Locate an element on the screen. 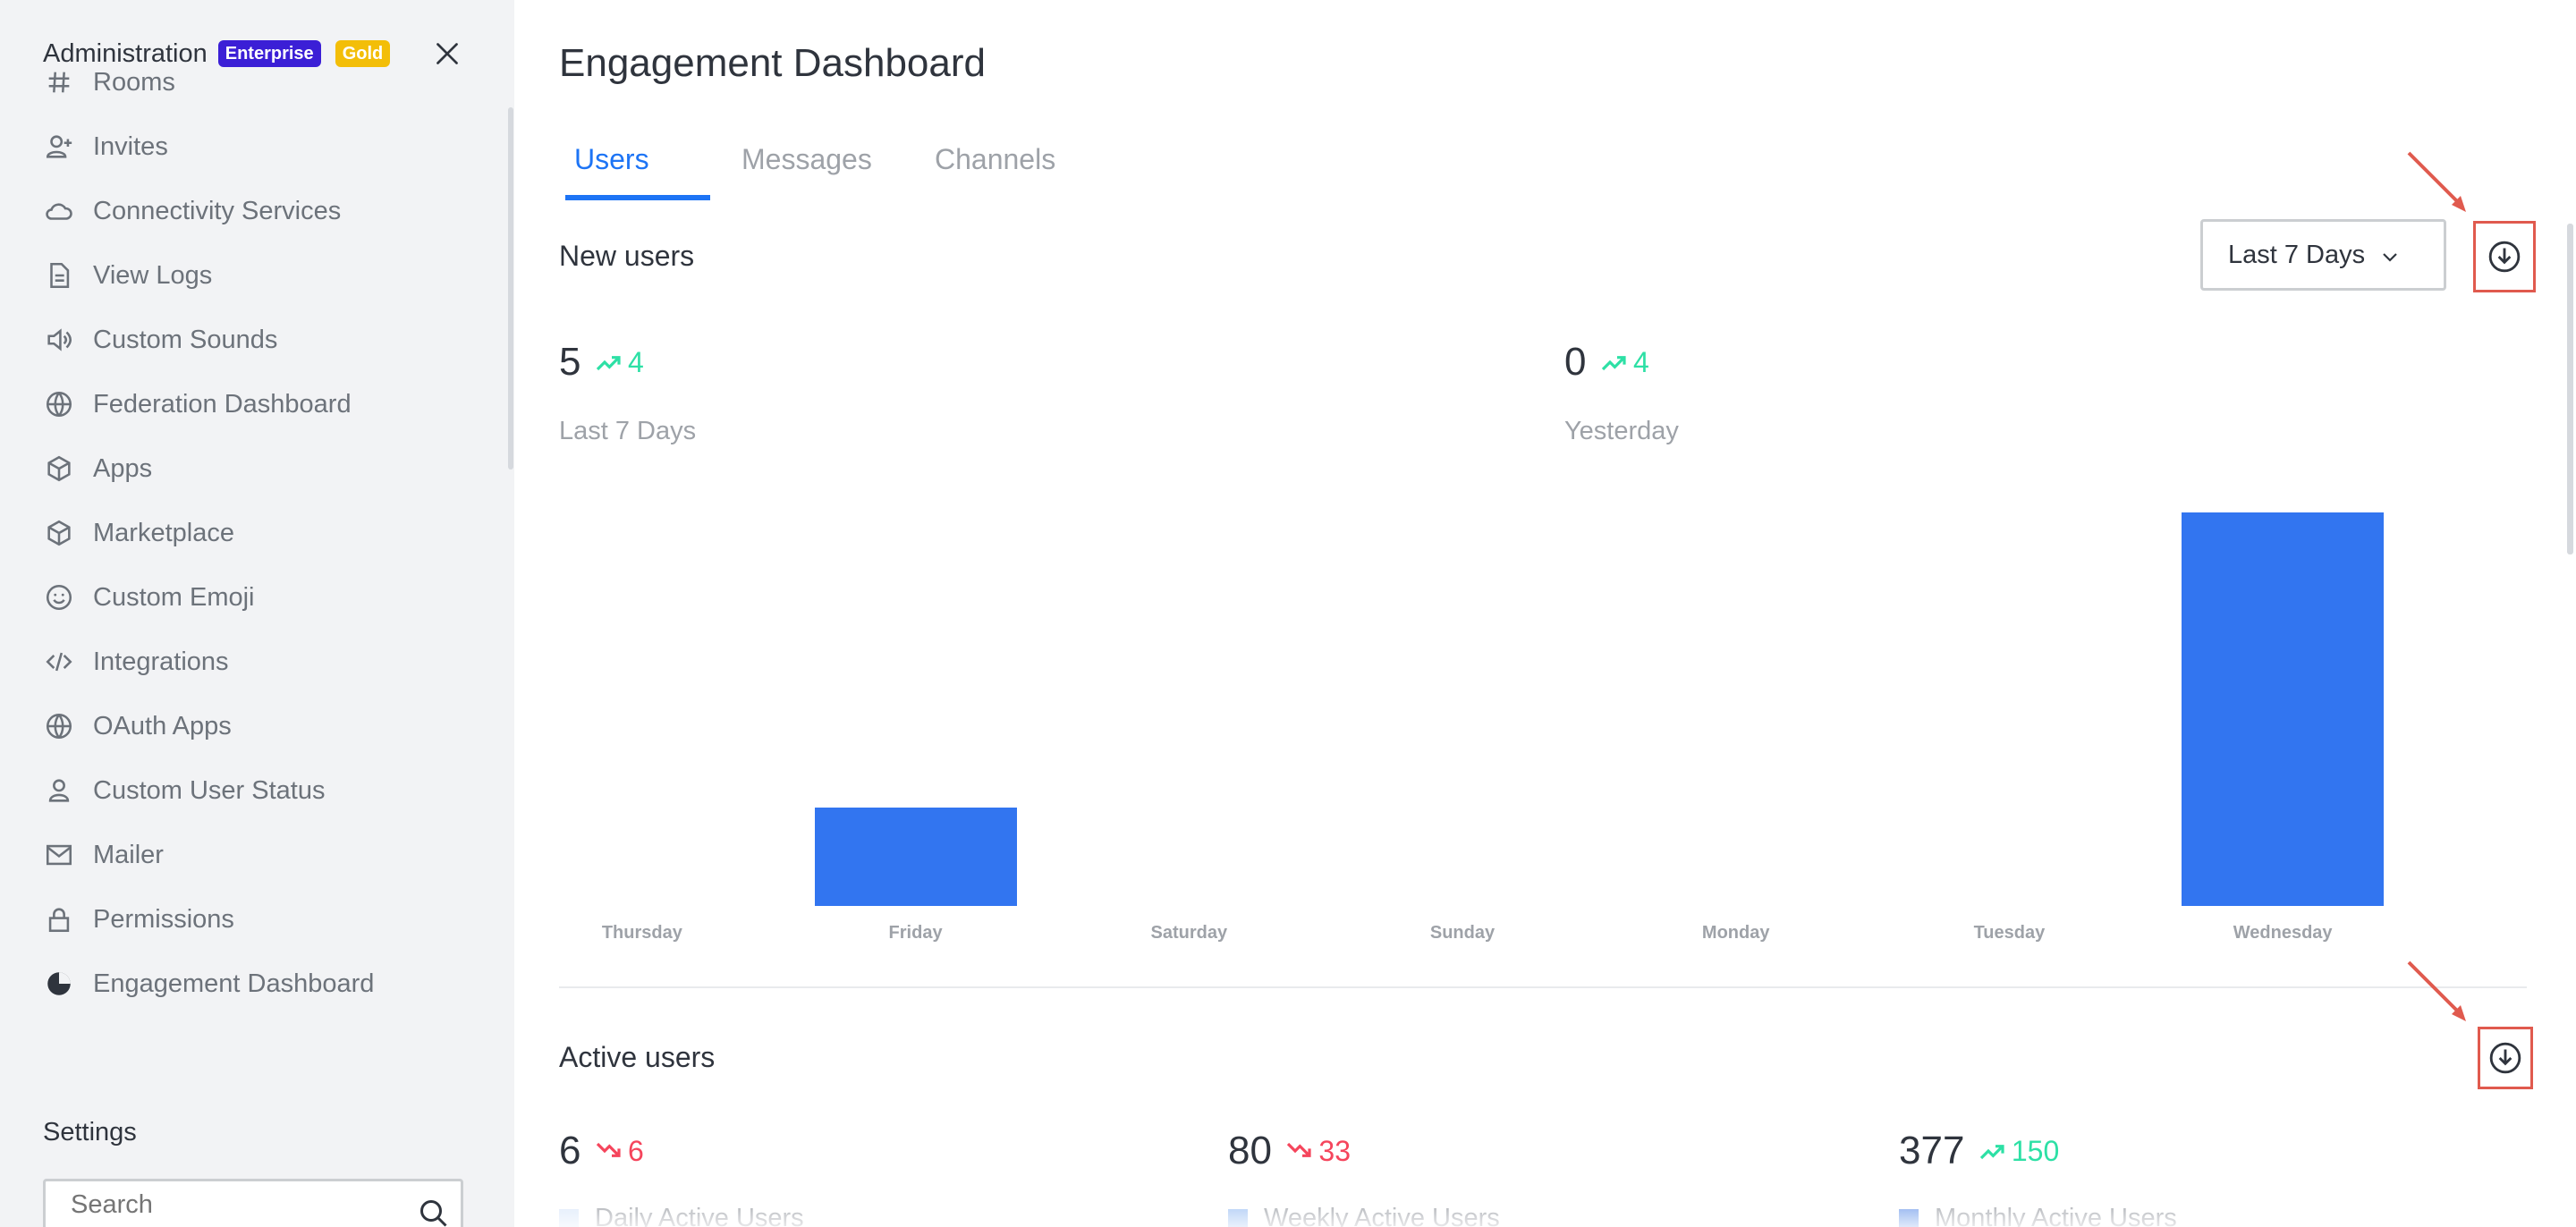 The width and height of the screenshot is (2576, 1227). pie-chart-icon is located at coordinates (59, 984).